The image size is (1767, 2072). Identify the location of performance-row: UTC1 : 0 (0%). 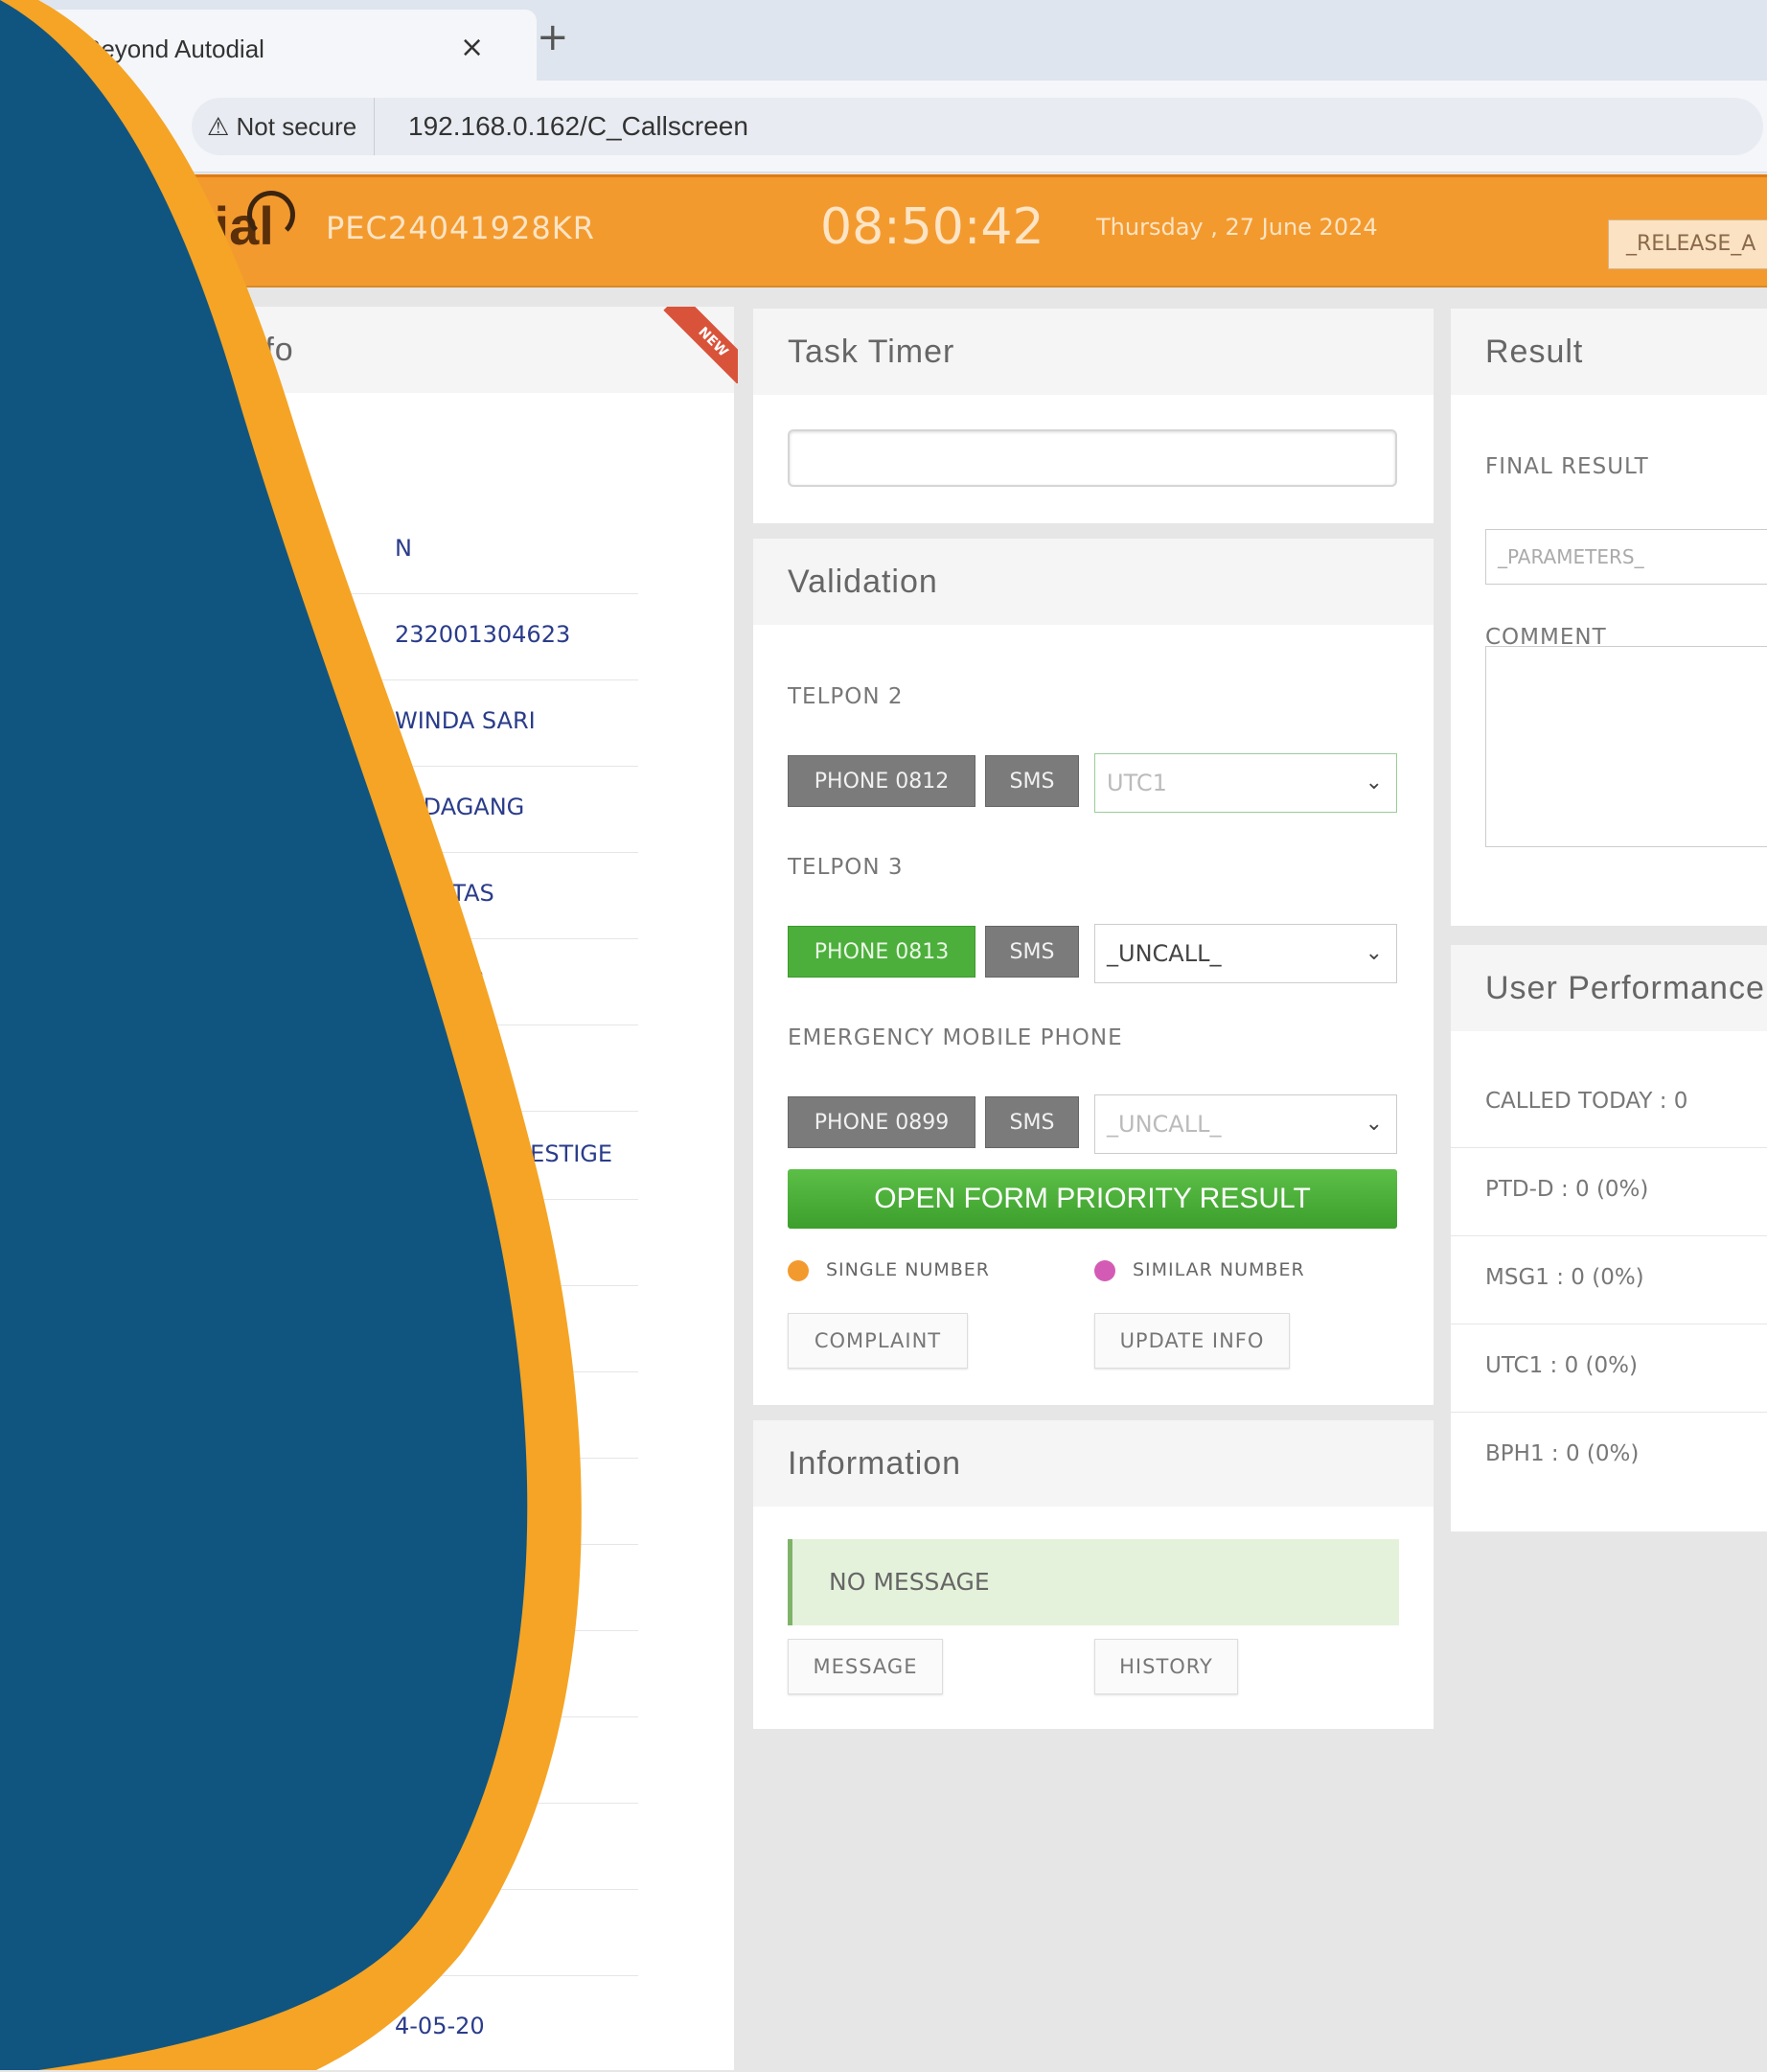
(1609, 1368).